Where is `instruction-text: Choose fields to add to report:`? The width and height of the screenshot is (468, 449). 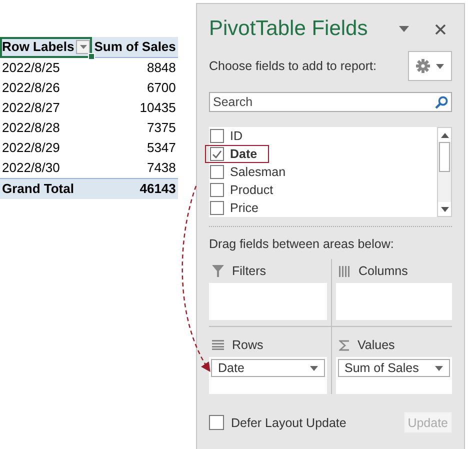
instruction-text: Choose fields to add to report: is located at coordinates (292, 66).